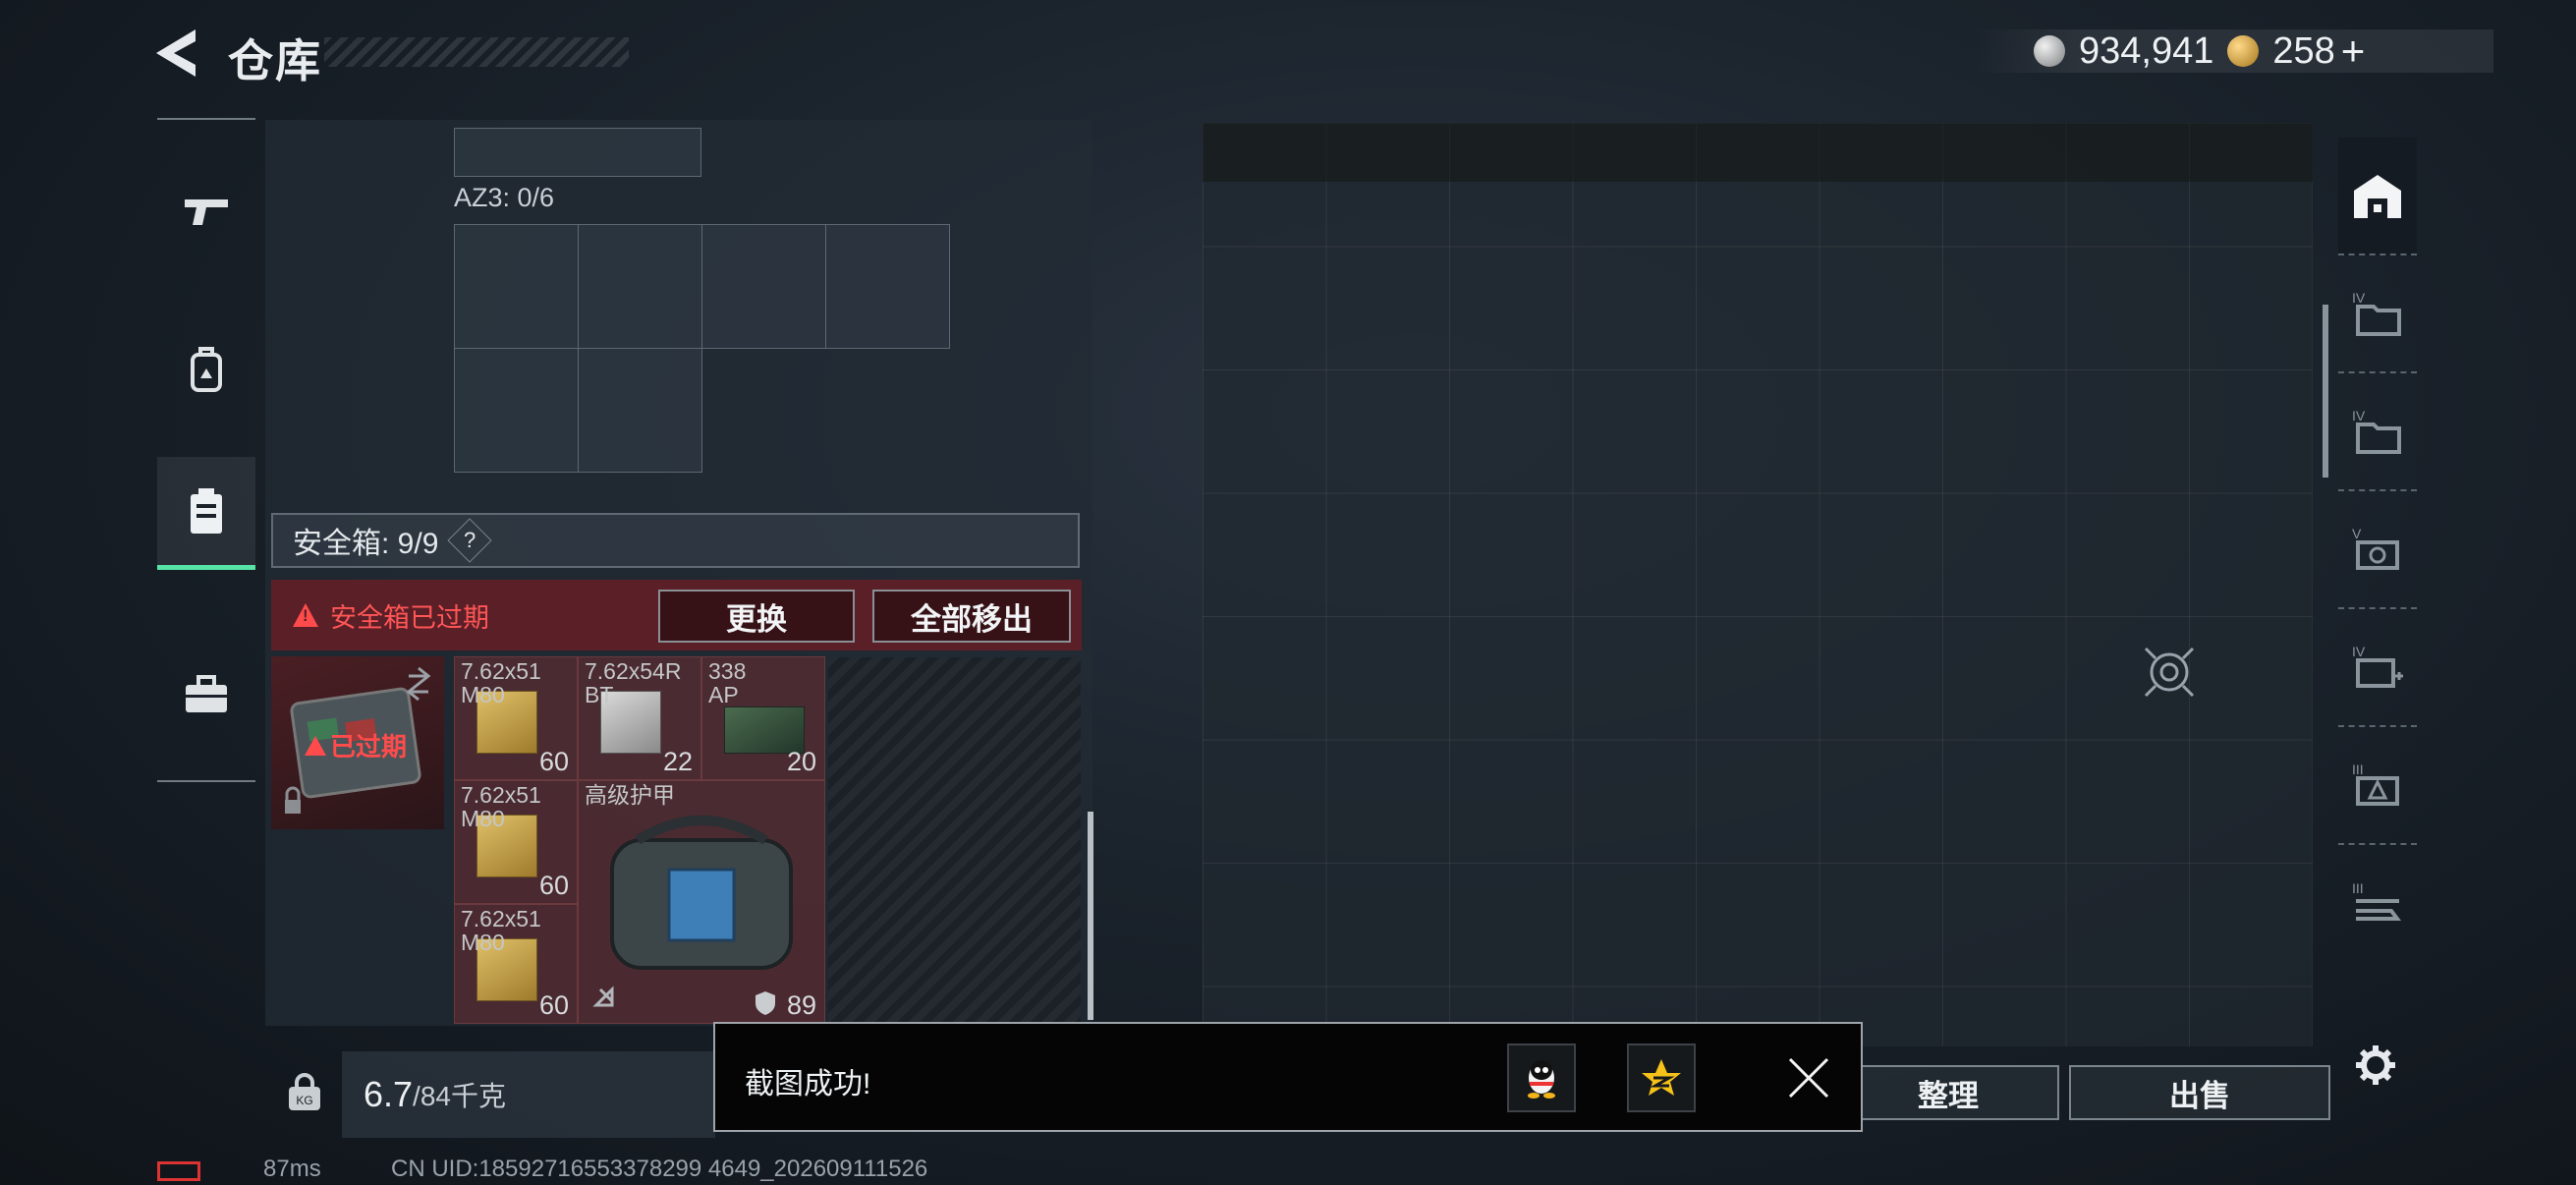 Image resolution: width=2576 pixels, height=1185 pixels. I want to click on remove-all-button: 全部移出, so click(971, 617).